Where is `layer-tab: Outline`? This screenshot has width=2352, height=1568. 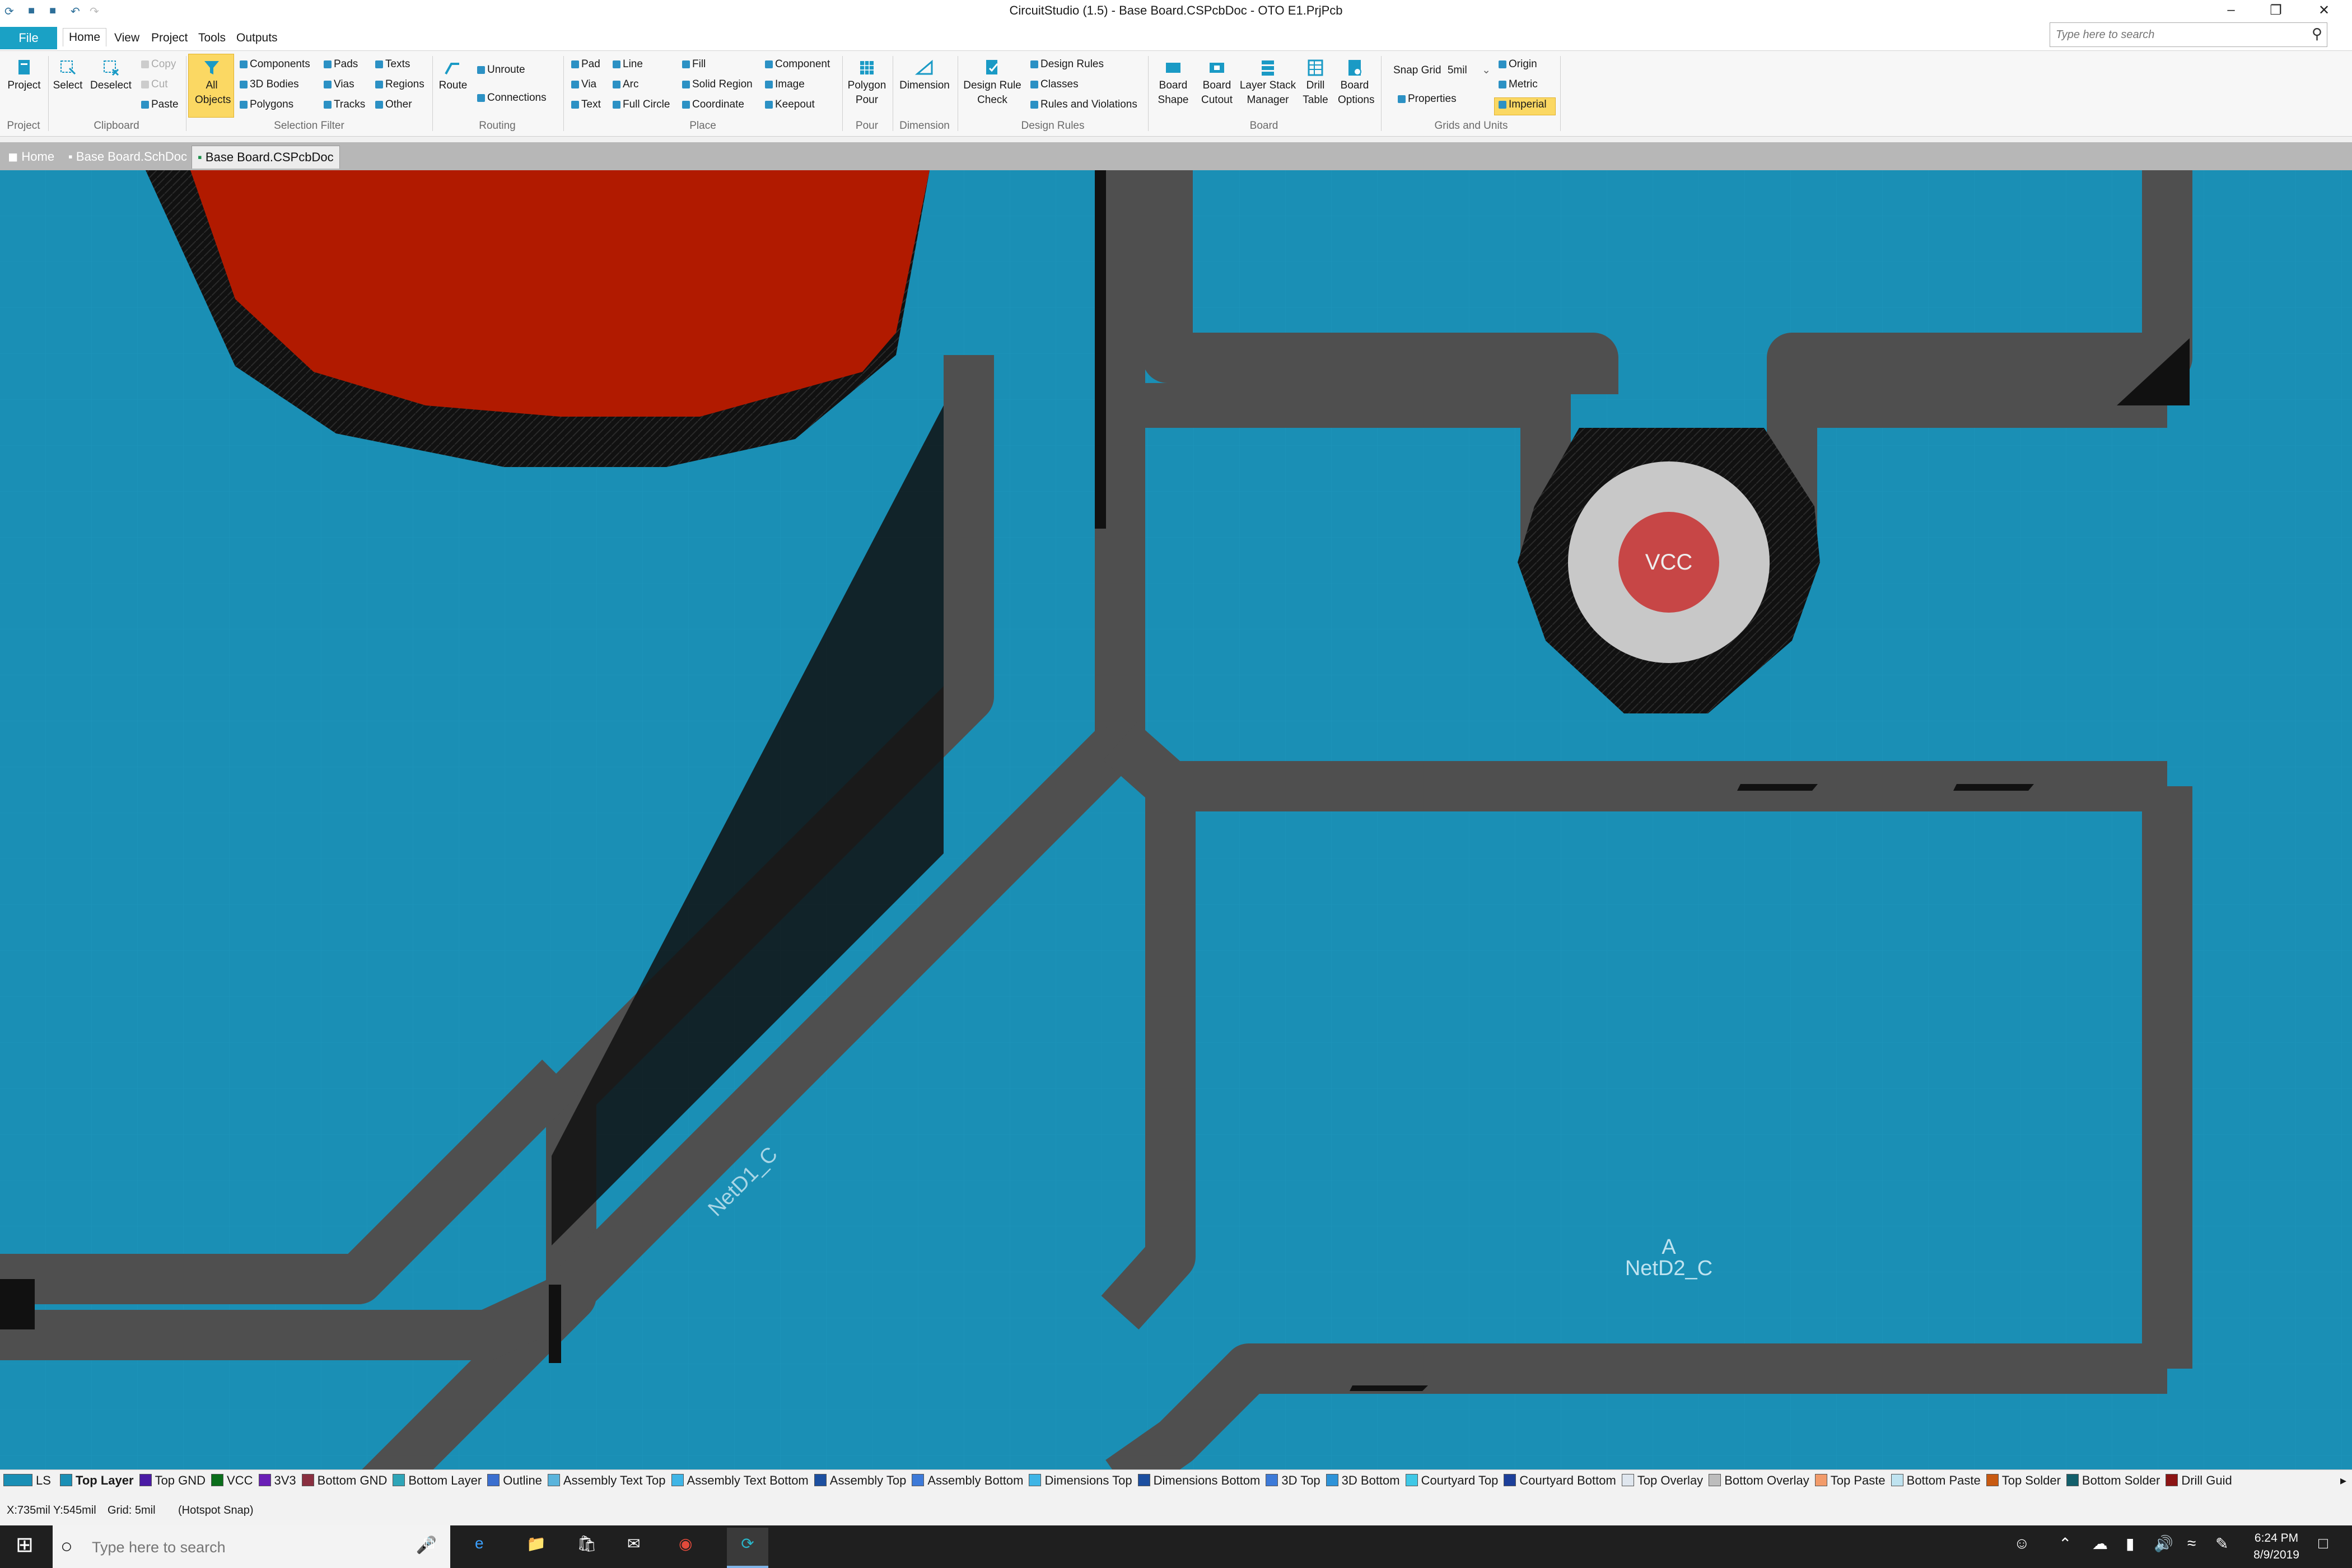 layer-tab: Outline is located at coordinates (514, 1481).